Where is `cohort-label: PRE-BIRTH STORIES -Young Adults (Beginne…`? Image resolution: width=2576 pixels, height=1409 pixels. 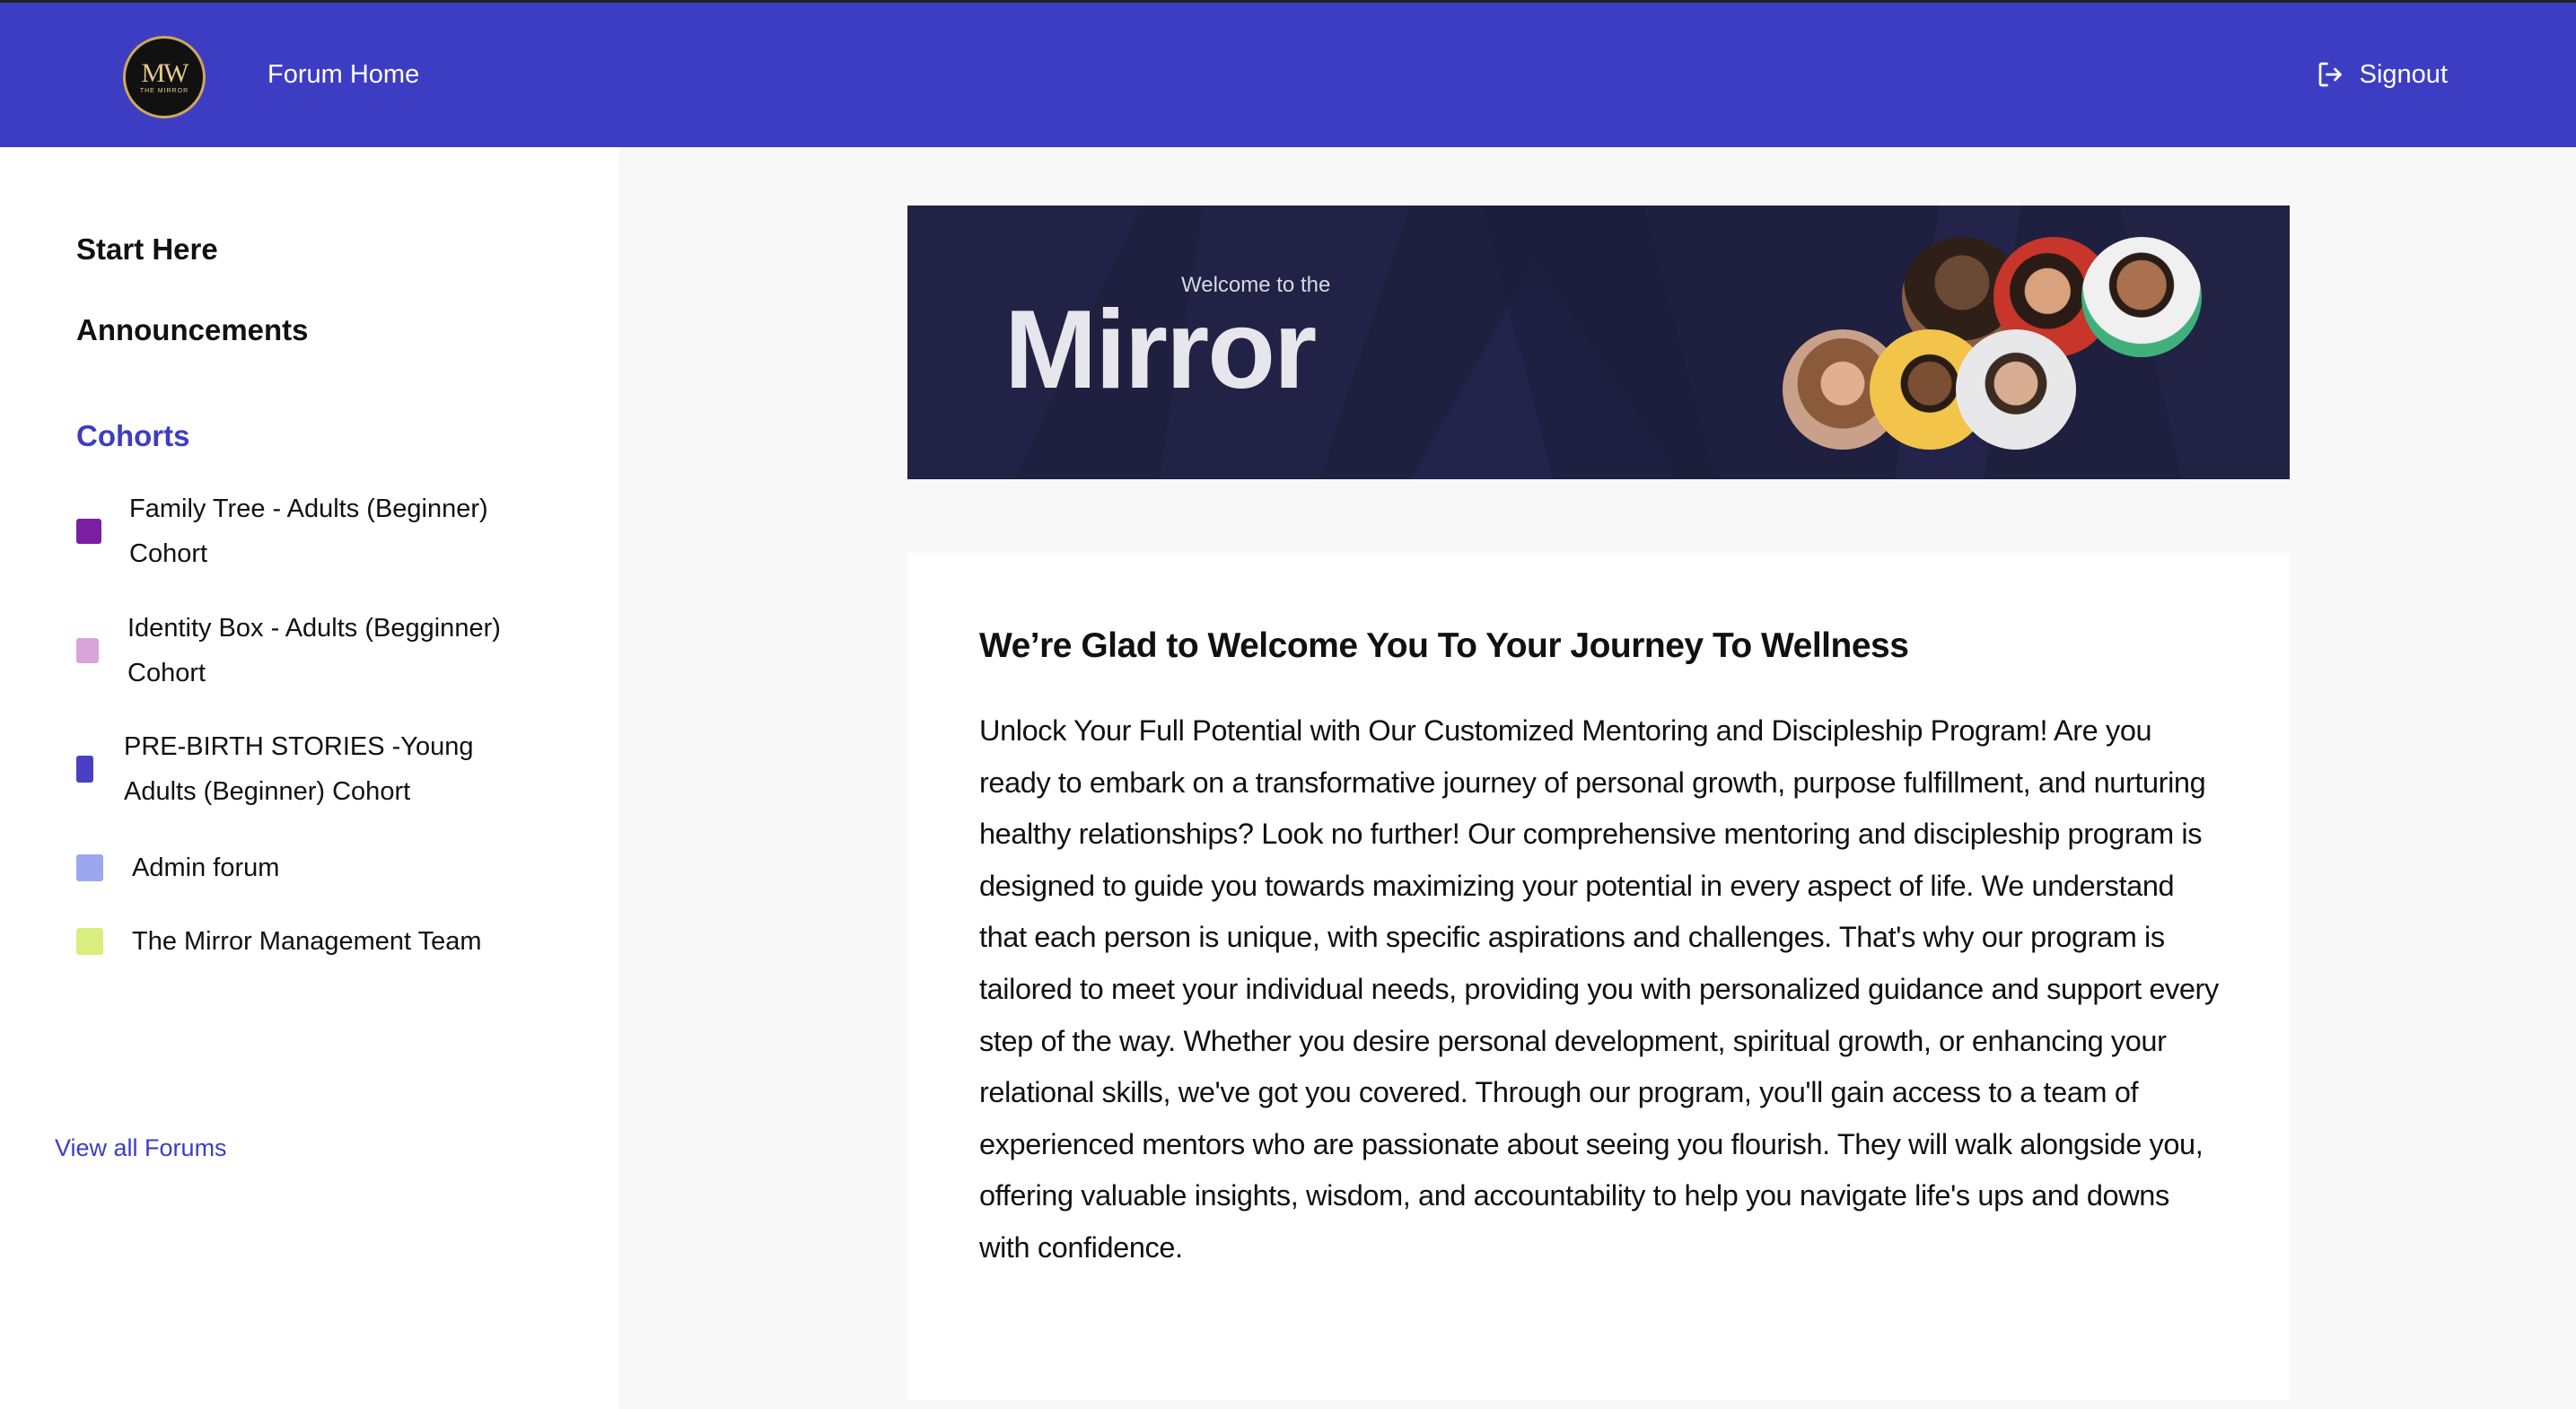 cohort-label: PRE-BIRTH STORIES -Young Adults (Beginne… is located at coordinates (299, 769).